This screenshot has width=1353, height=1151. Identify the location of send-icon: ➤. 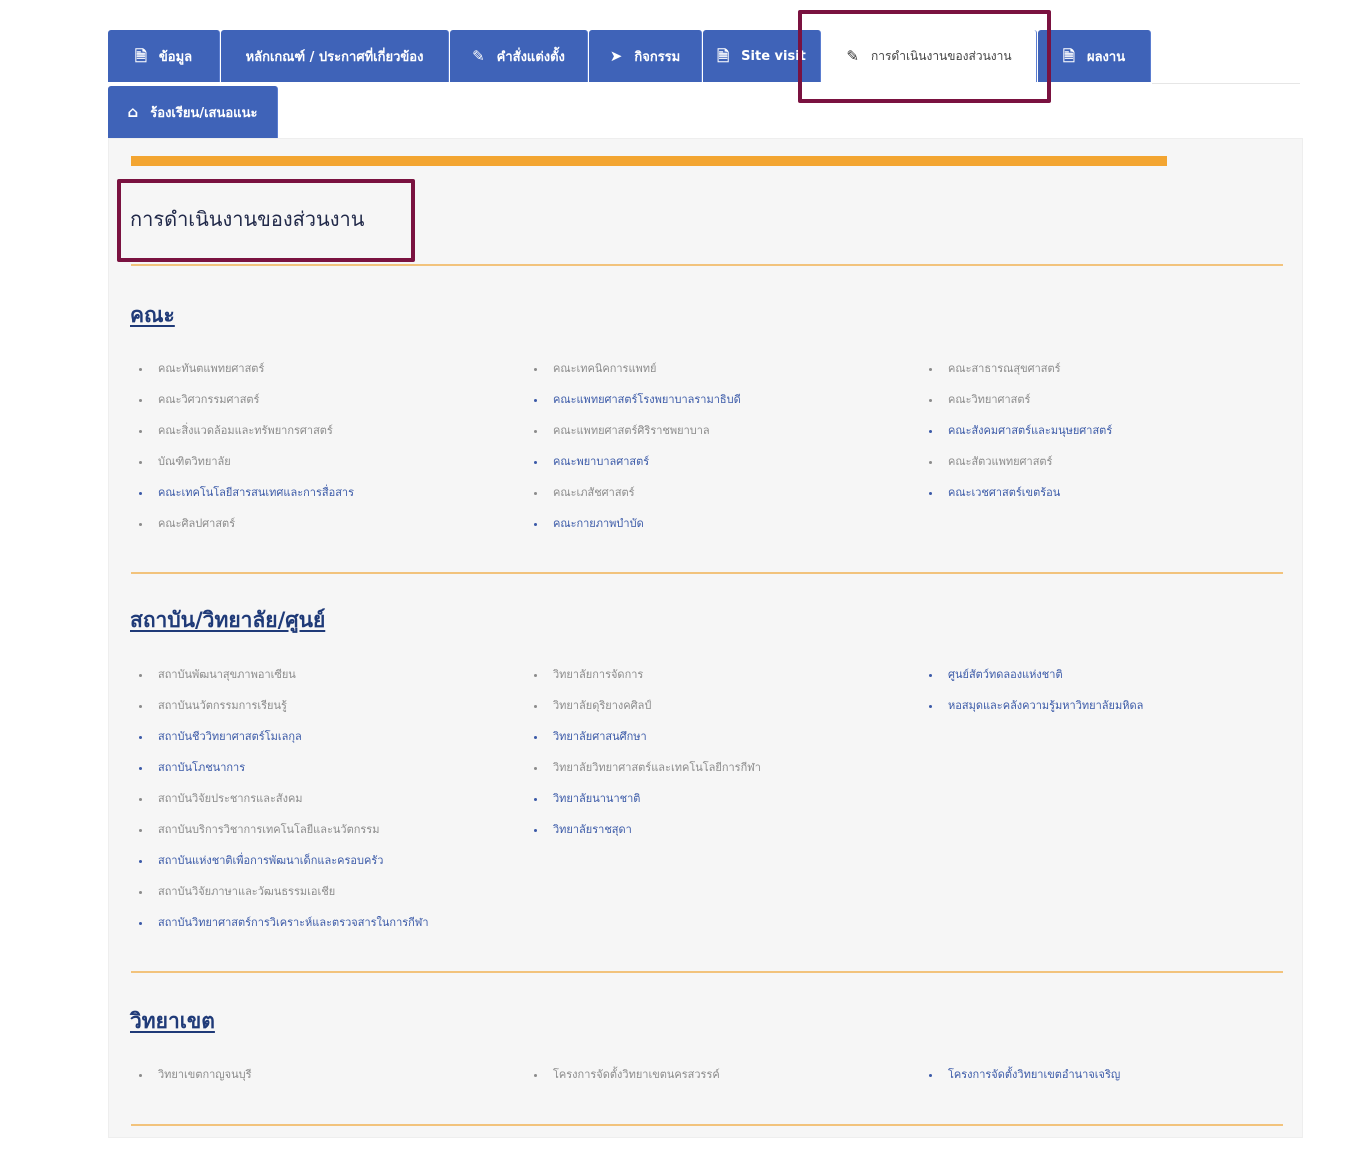
(616, 55).